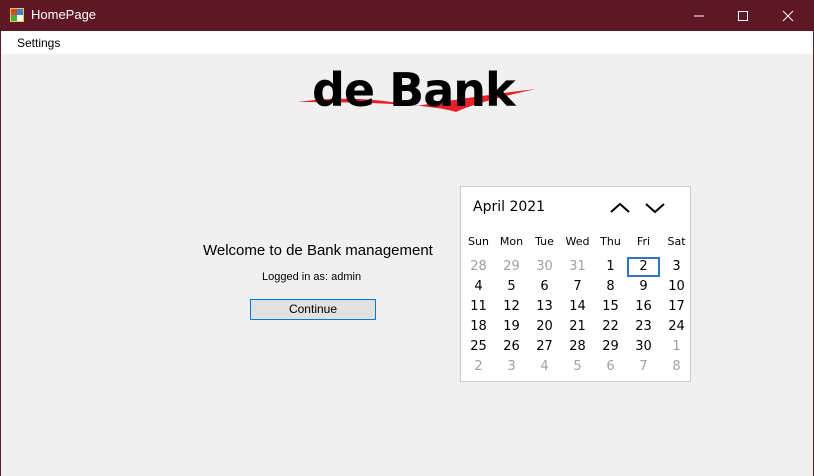 Image resolution: width=814 pixels, height=476 pixels. I want to click on maximize-button, so click(743, 15).